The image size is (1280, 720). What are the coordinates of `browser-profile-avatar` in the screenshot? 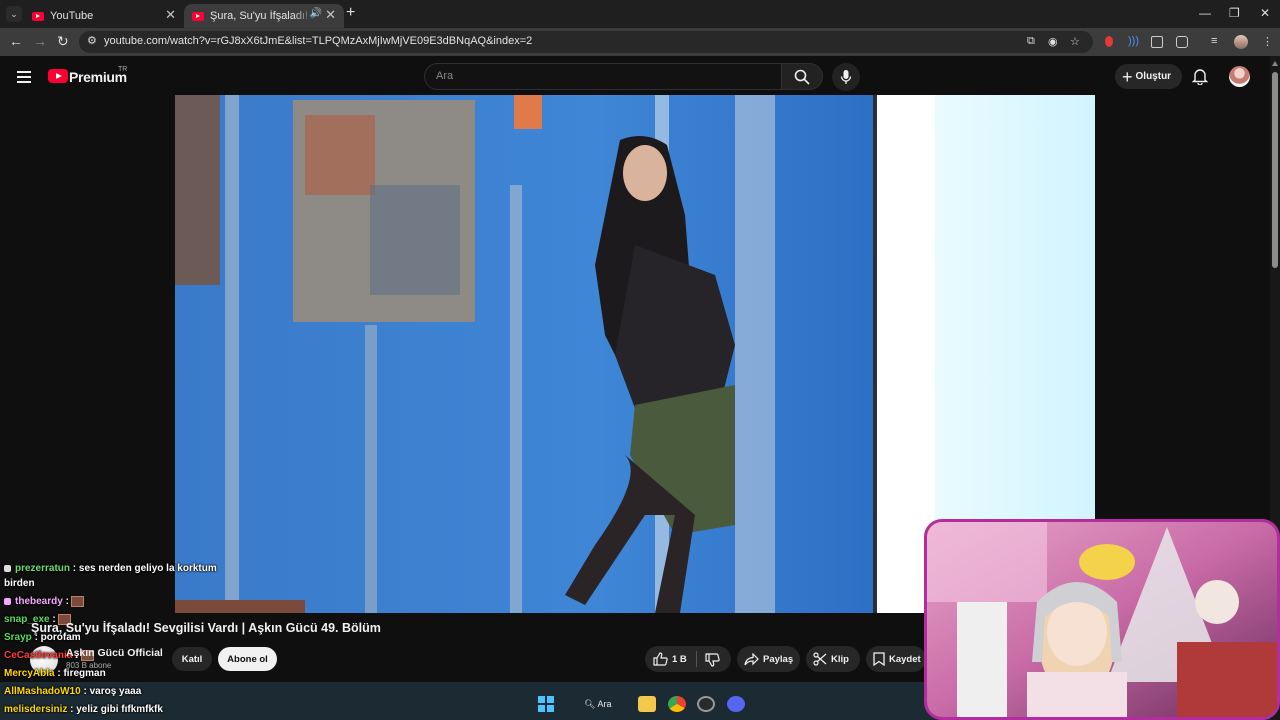 It's located at (1241, 42).